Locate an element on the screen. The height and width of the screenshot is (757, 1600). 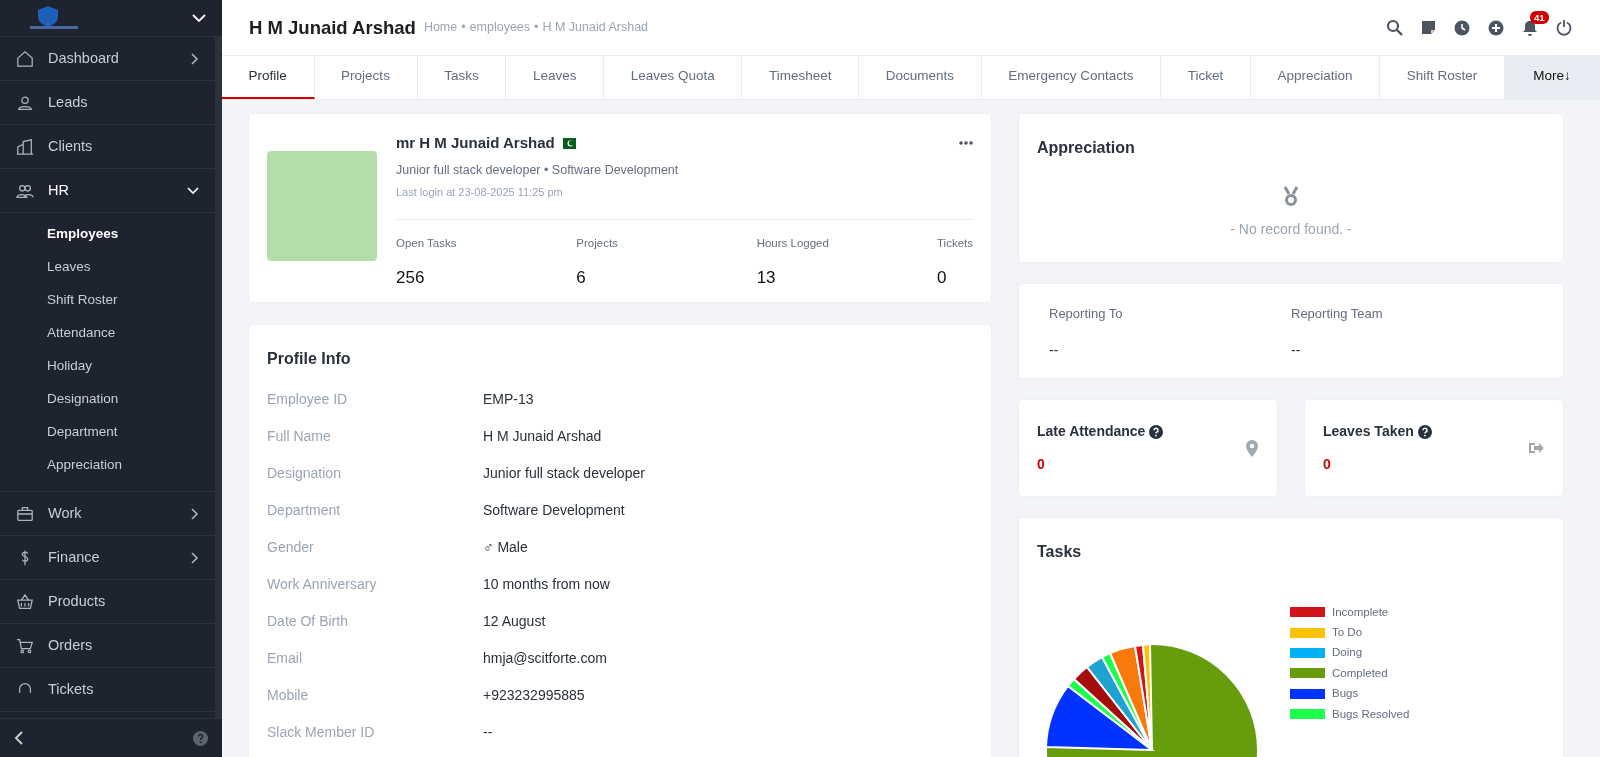
home-icon is located at coordinates (25, 58).